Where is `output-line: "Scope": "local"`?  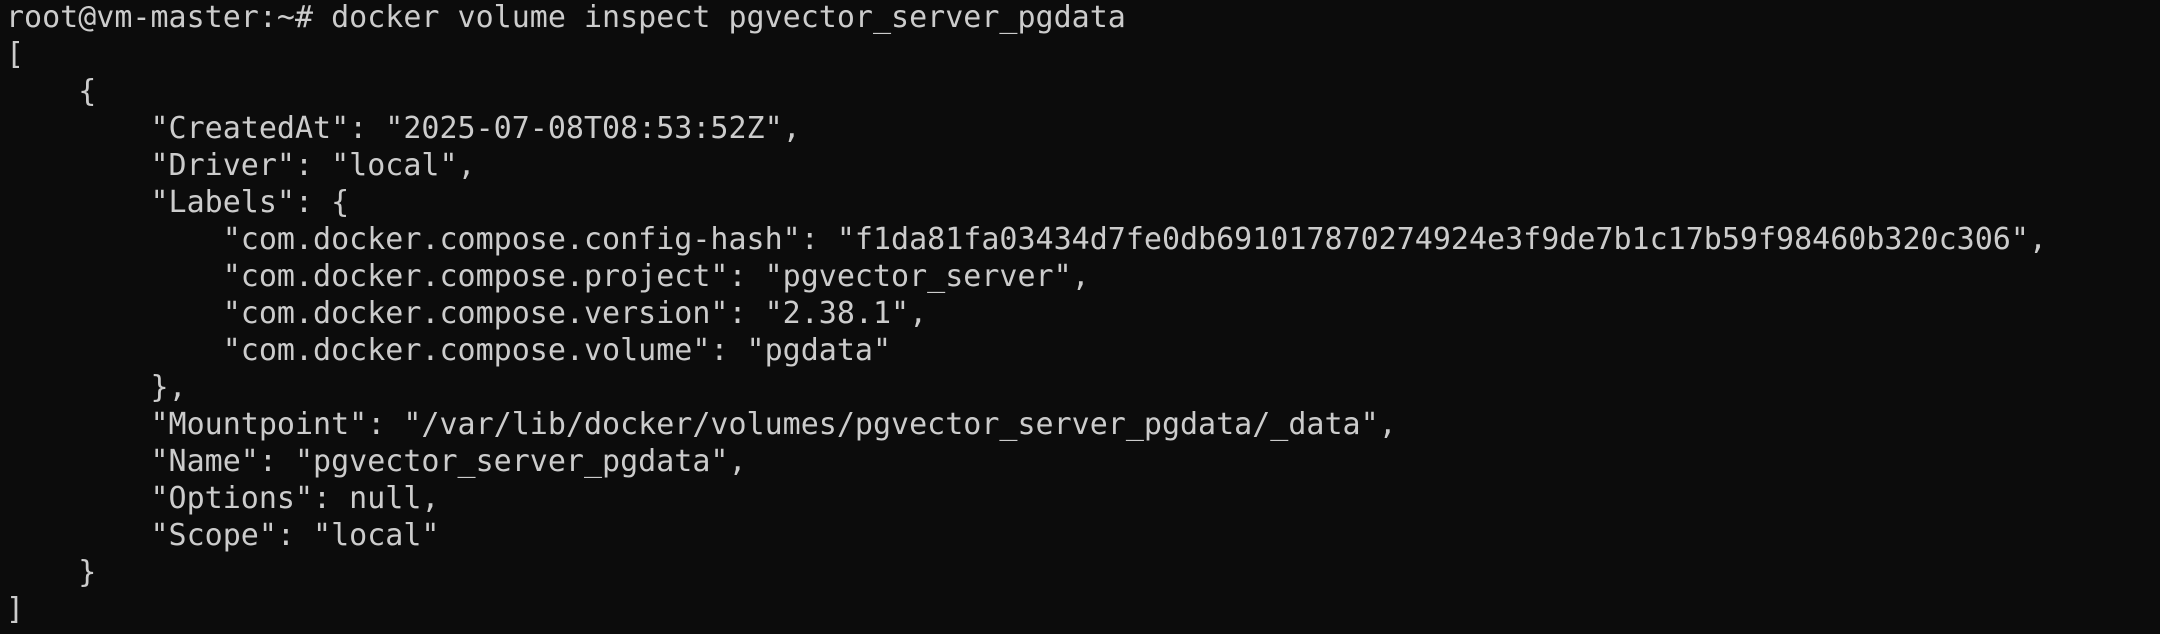
output-line: "Scope": "local" is located at coordinates (223, 535).